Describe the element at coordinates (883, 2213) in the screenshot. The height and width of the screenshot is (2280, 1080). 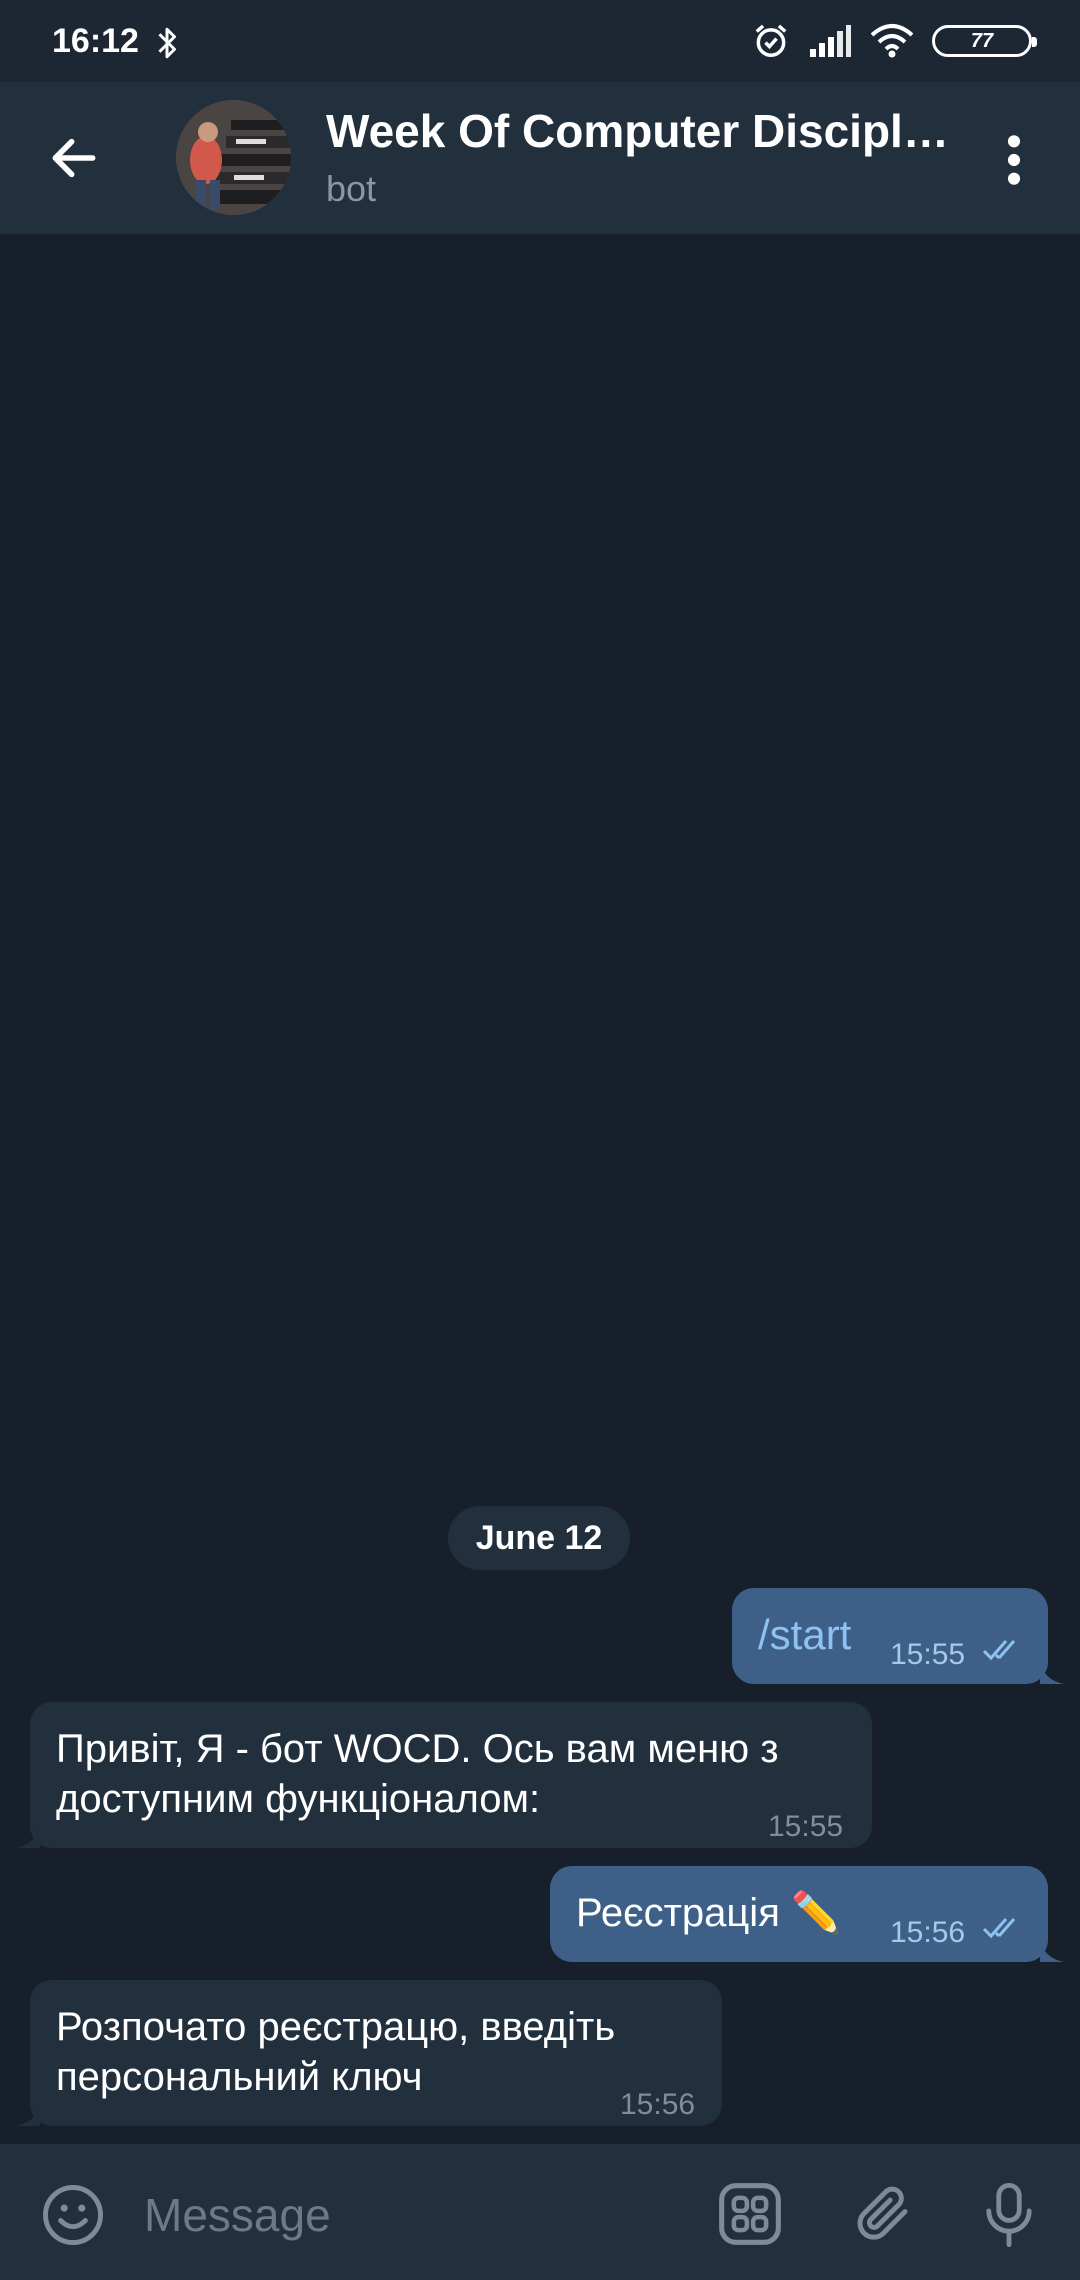
I see `attach-icon` at that location.